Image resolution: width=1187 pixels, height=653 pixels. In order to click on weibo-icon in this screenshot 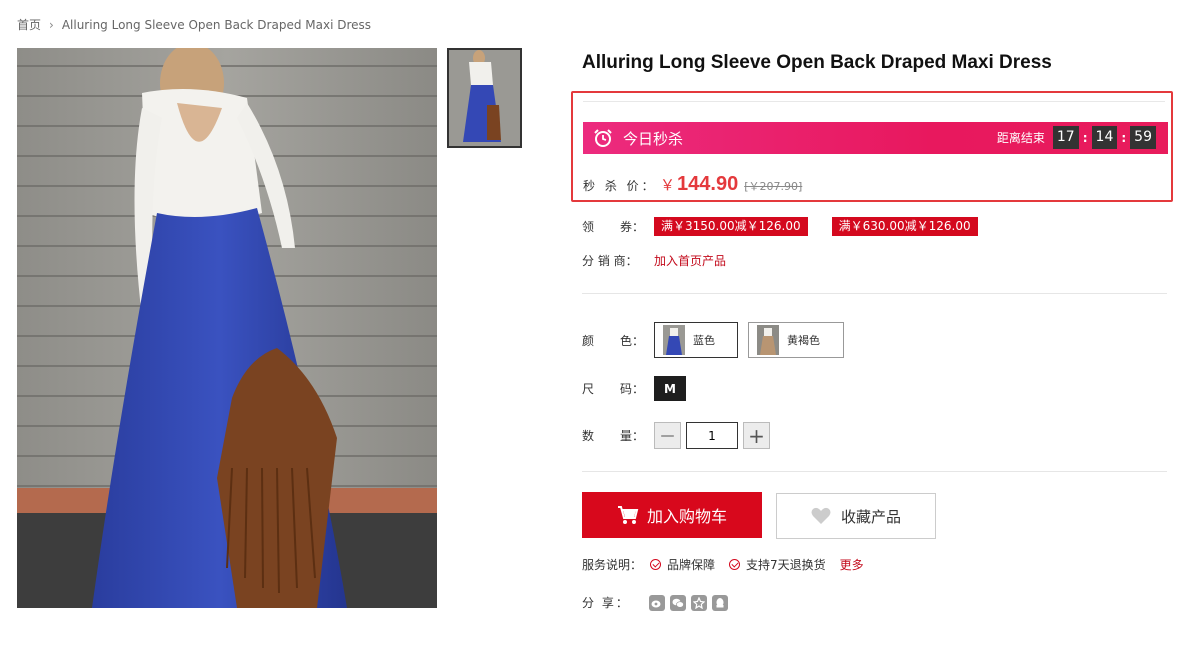, I will do `click(657, 602)`.